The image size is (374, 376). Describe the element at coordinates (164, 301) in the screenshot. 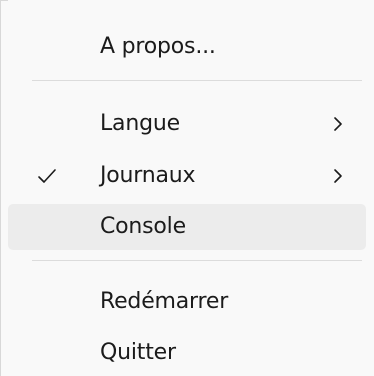

I see `menu-item-label: Redémarrer` at that location.